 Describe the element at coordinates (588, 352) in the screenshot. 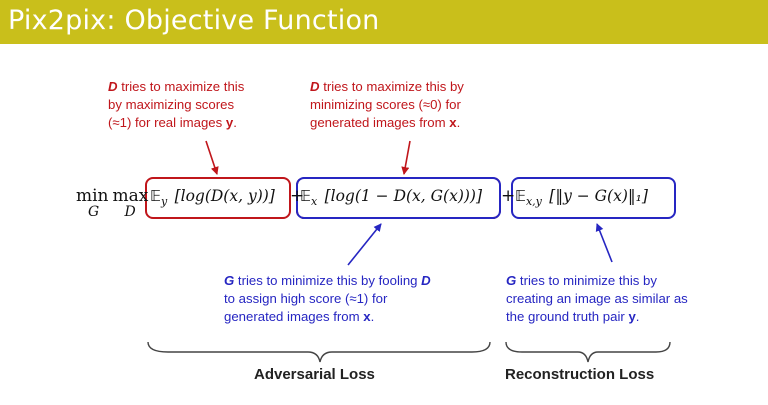

I see `brace-reconstruction` at that location.